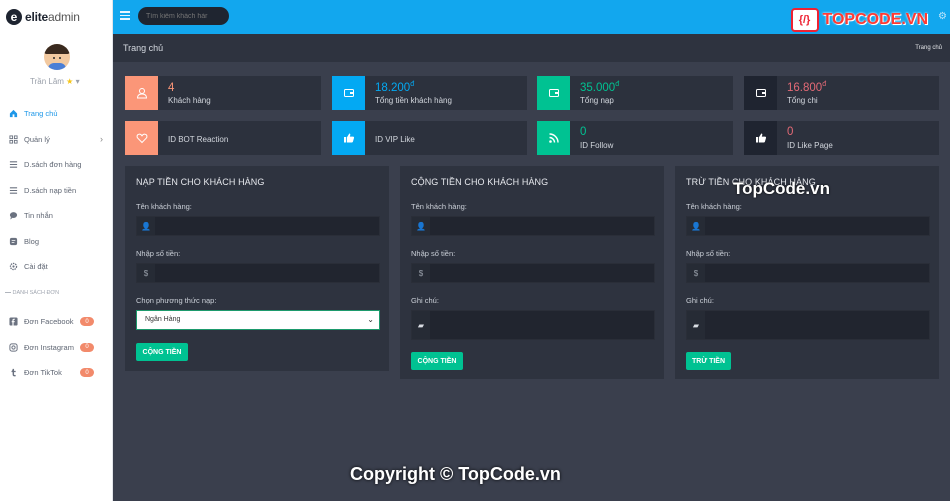 The height and width of the screenshot is (501, 950). Describe the element at coordinates (928, 48) in the screenshot. I see `breadcrumb: Trang chủ` at that location.